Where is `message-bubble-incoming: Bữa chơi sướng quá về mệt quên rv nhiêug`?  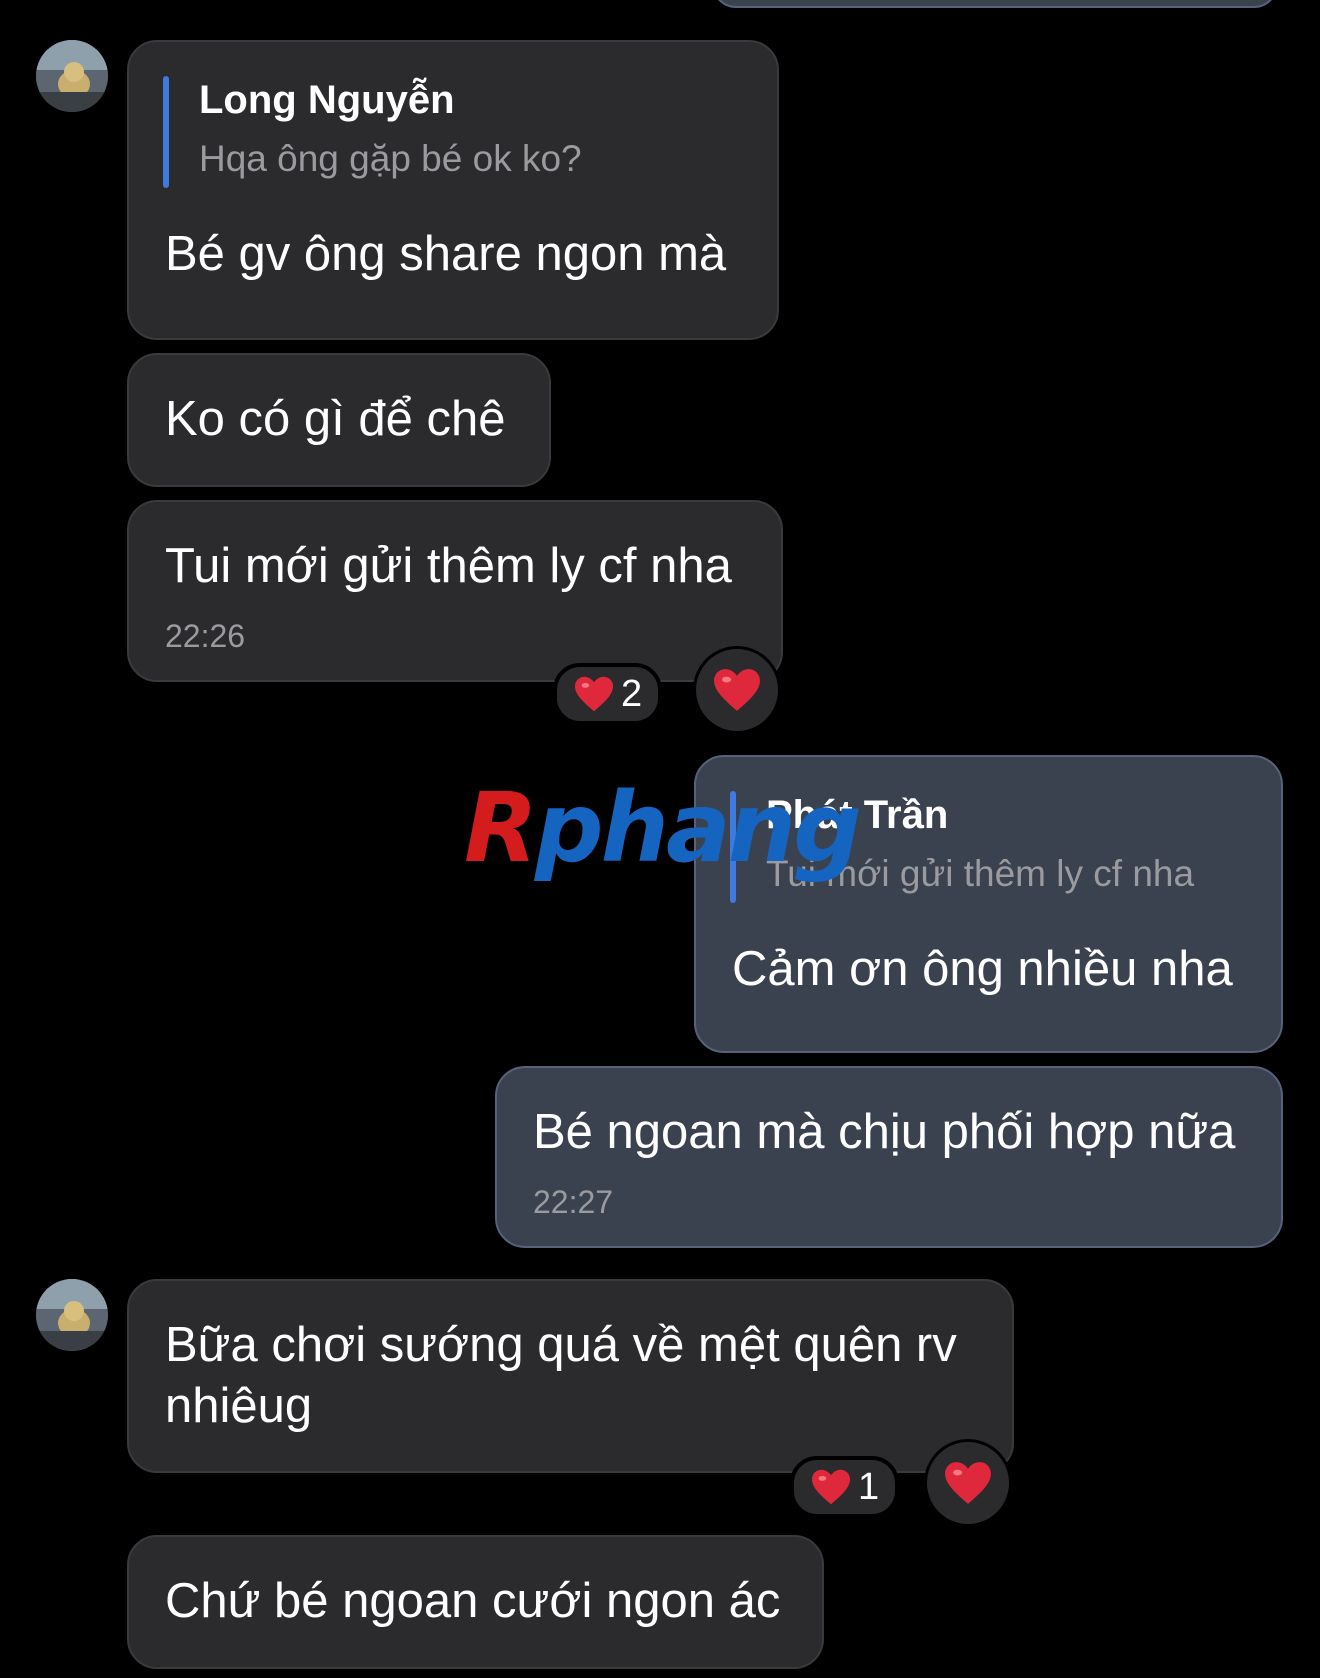 message-bubble-incoming: Bữa chơi sướng quá về mệt quên rv nhiêug is located at coordinates (570, 1376).